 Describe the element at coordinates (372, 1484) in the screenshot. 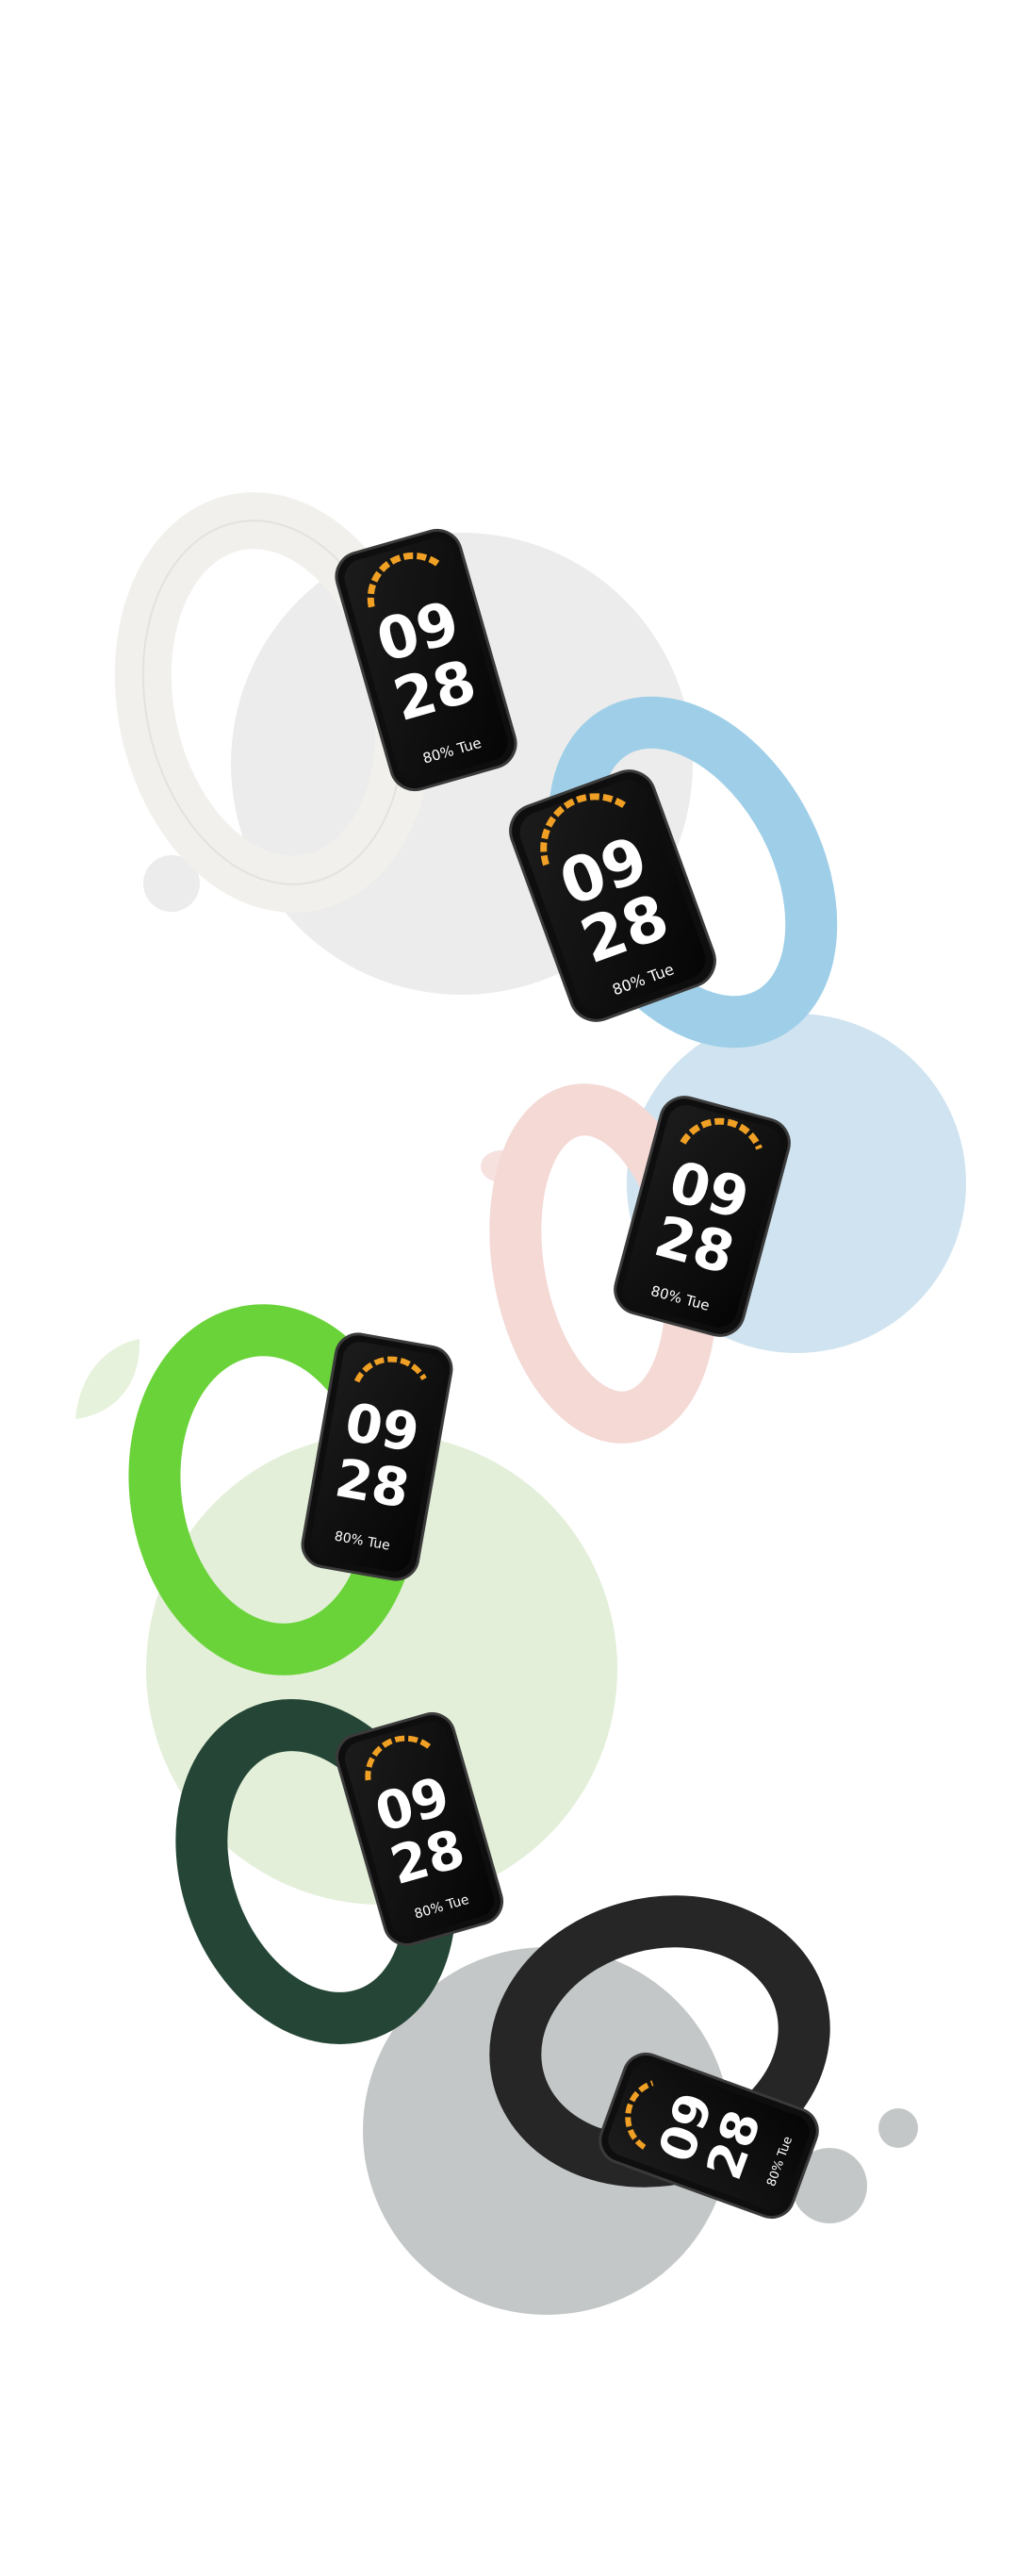

I see `green-watch-minute: 28` at that location.